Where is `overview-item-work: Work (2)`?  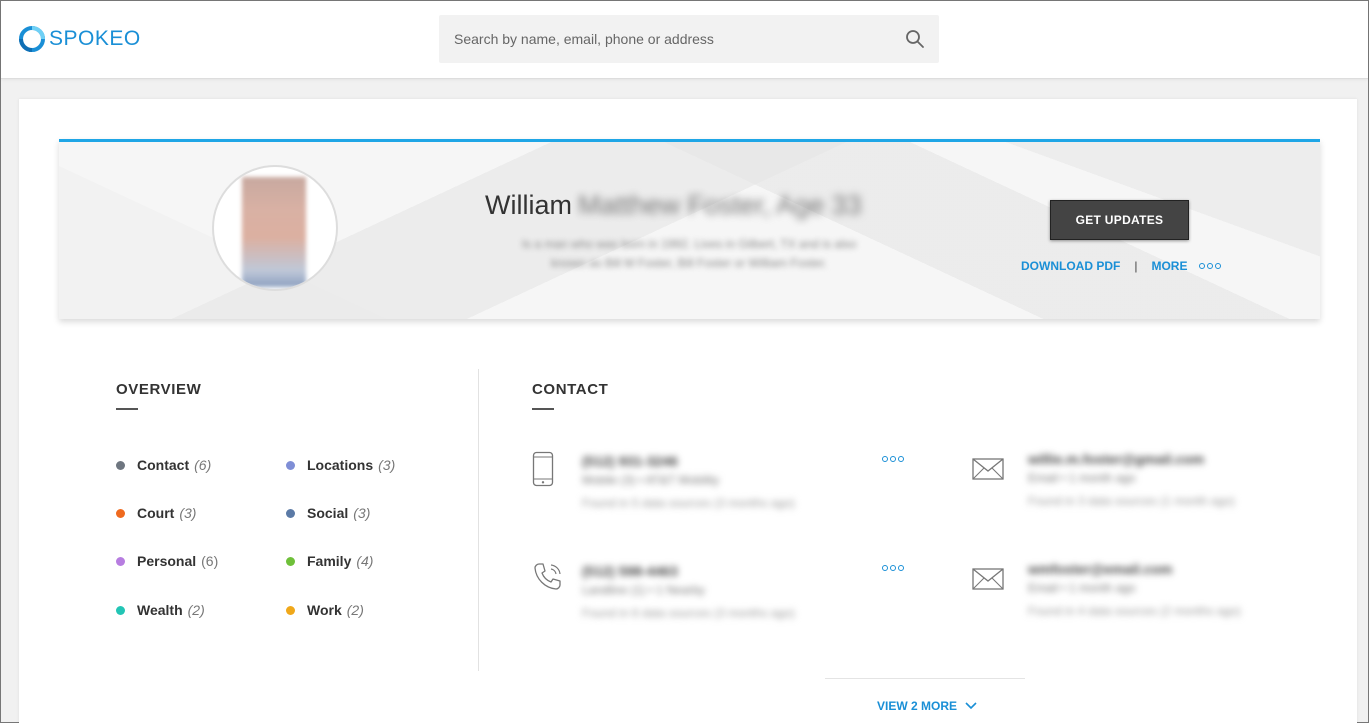 overview-item-work: Work (2) is located at coordinates (325, 610).